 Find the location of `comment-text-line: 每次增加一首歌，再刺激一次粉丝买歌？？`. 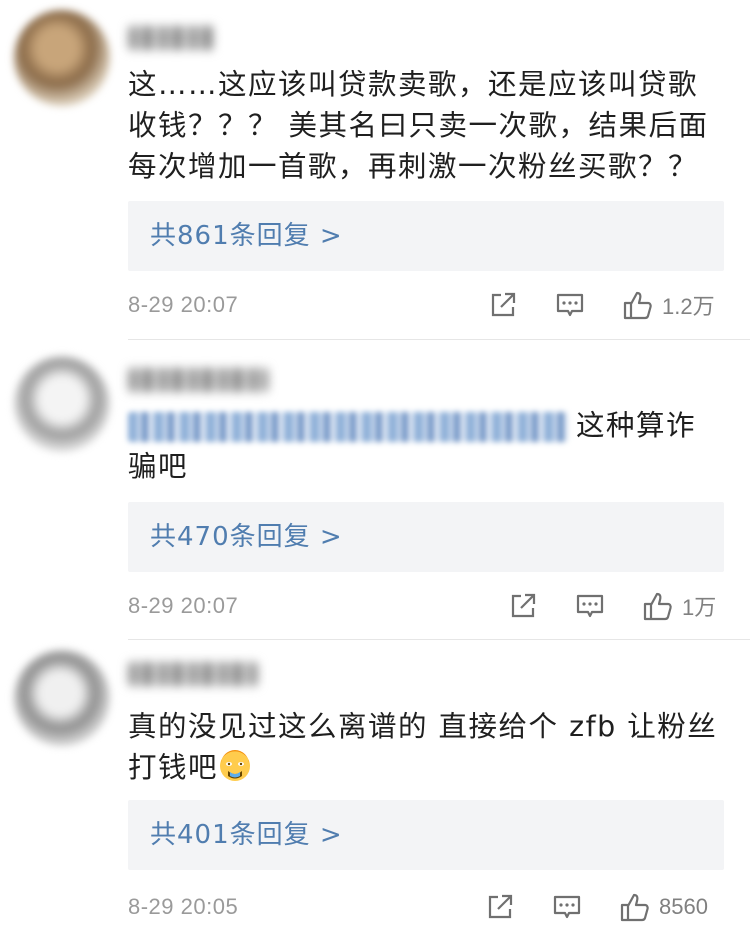

comment-text-line: 每次增加一首歌，再刺激一次粉丝买歌？？ is located at coordinates (413, 166).